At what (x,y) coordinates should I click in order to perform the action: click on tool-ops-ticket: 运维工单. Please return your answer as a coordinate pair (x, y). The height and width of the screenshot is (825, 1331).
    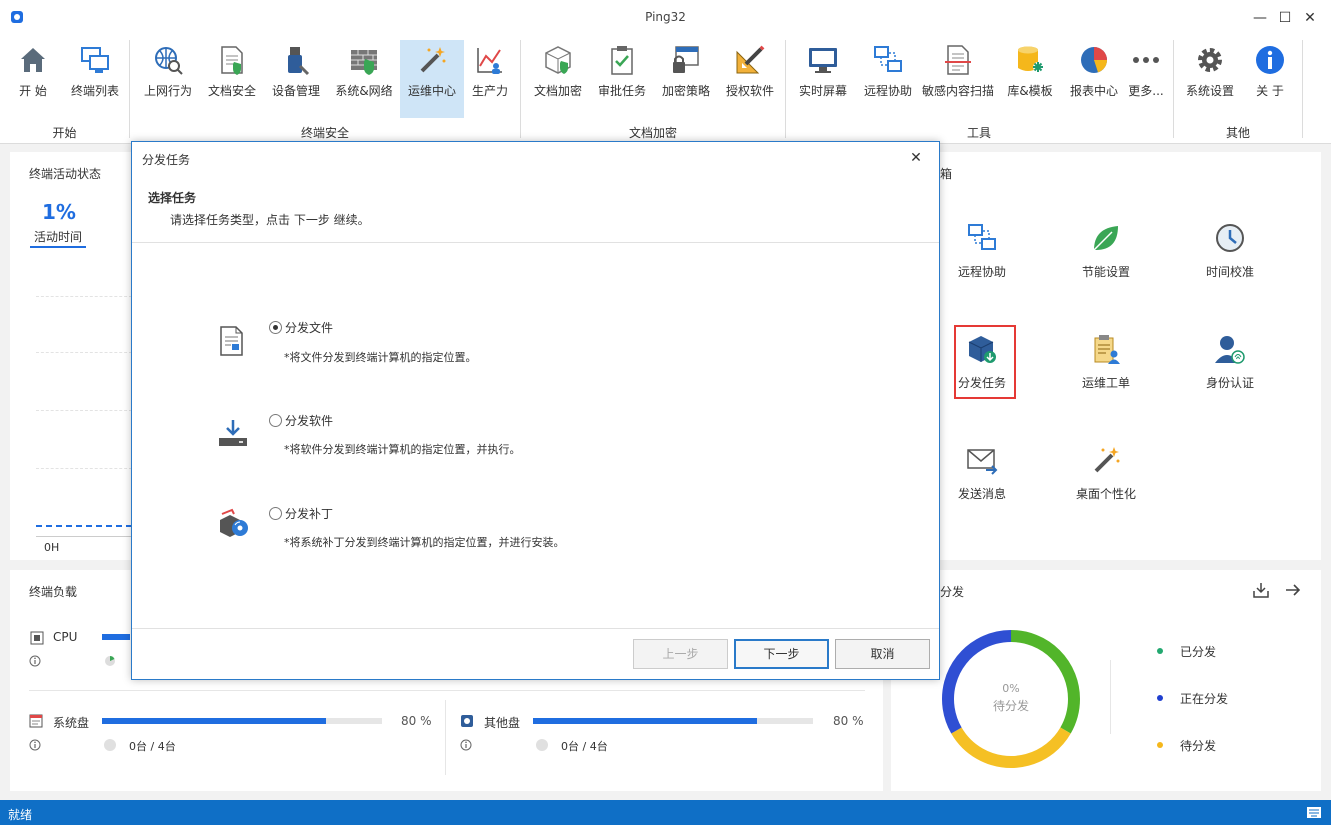
    Looking at the image, I should click on (1106, 364).